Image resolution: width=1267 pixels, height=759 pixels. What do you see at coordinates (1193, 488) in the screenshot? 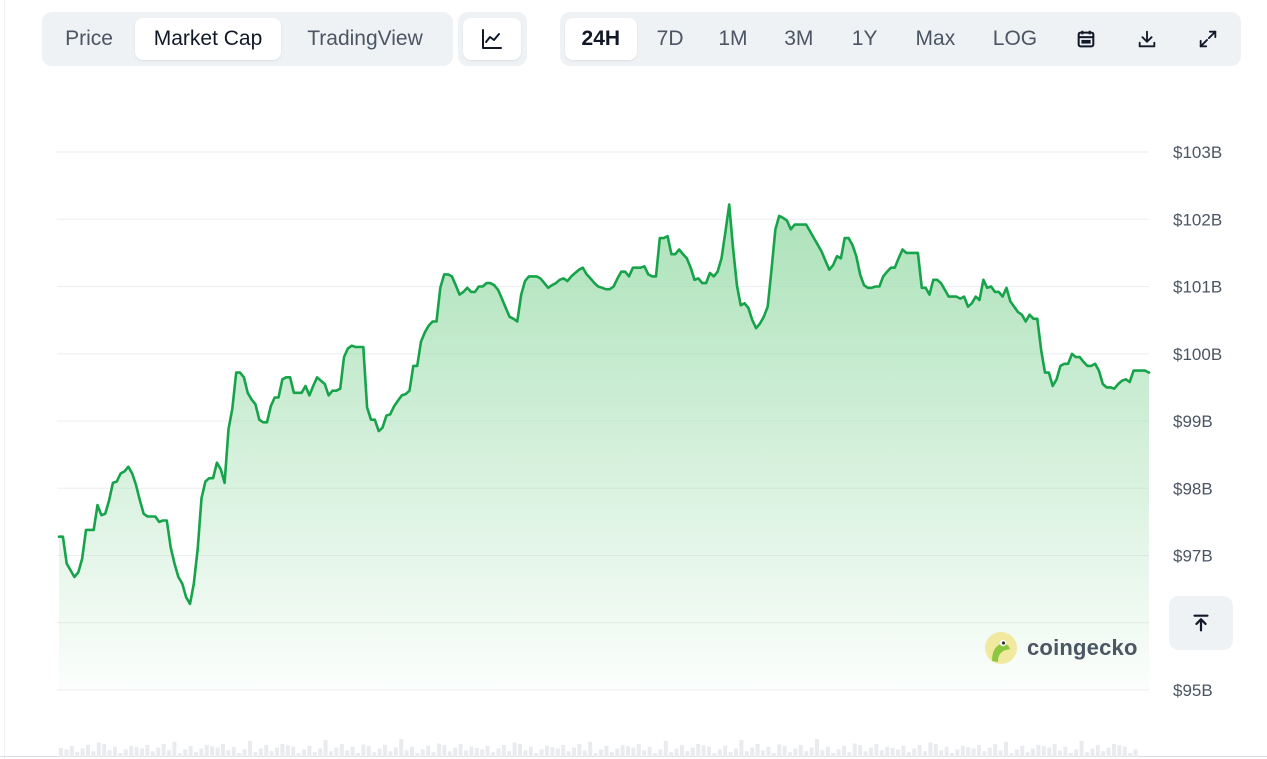
I see `y-tick-label: $98B` at bounding box center [1193, 488].